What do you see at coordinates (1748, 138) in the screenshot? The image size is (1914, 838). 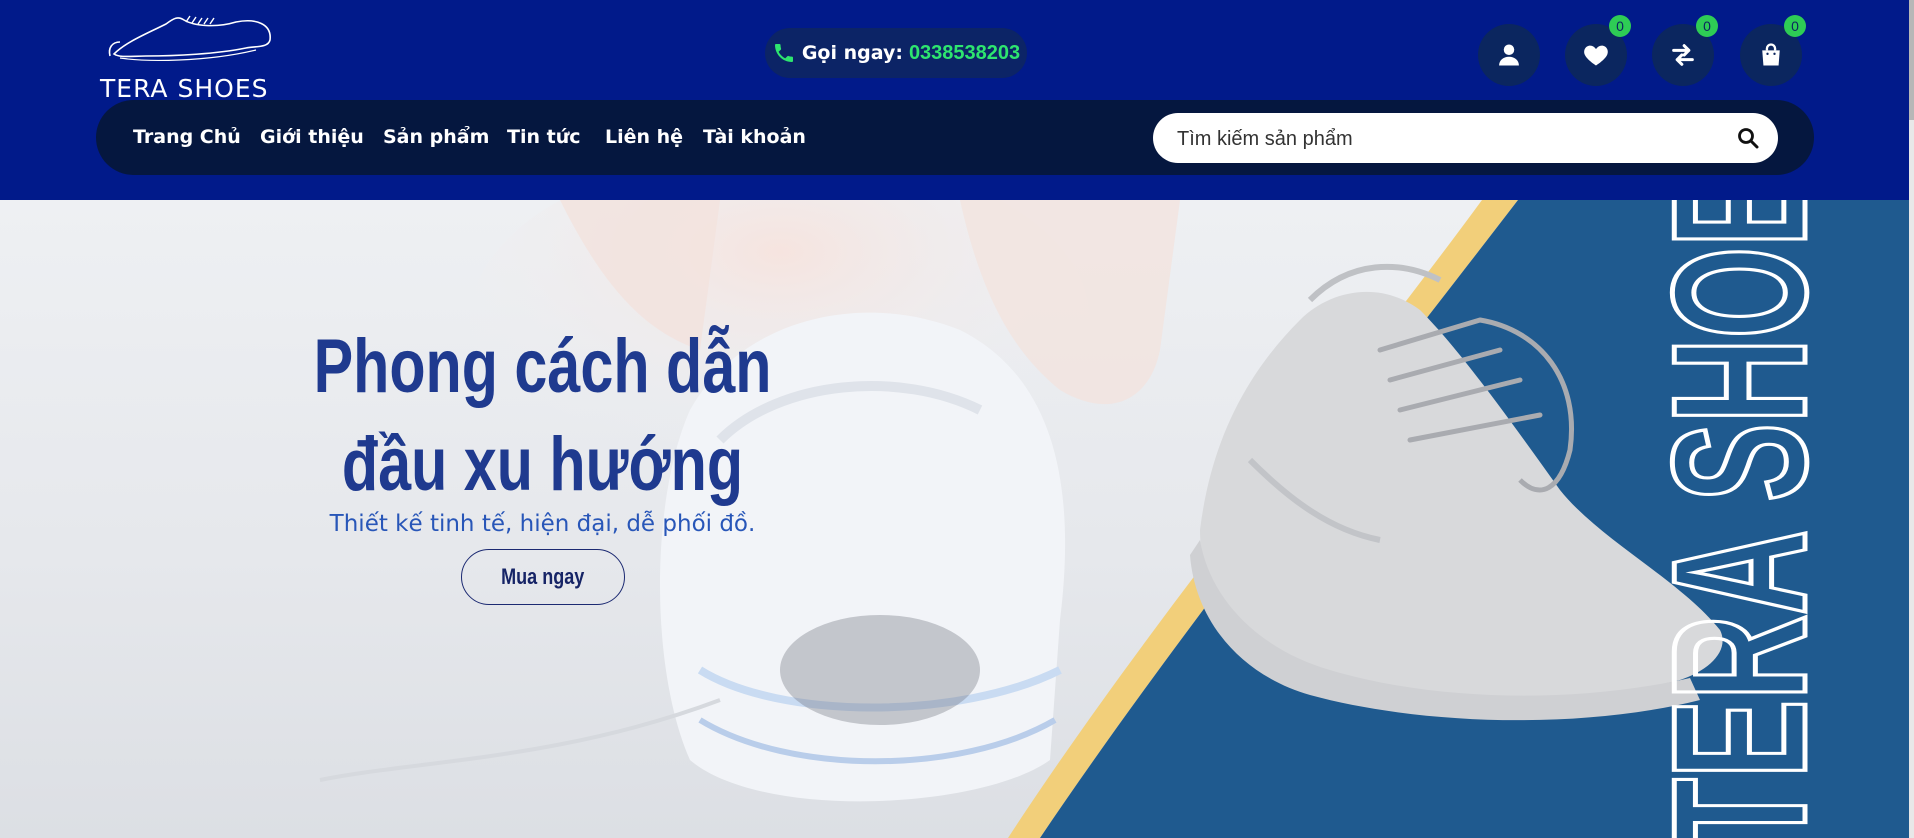 I see `search-icon` at bounding box center [1748, 138].